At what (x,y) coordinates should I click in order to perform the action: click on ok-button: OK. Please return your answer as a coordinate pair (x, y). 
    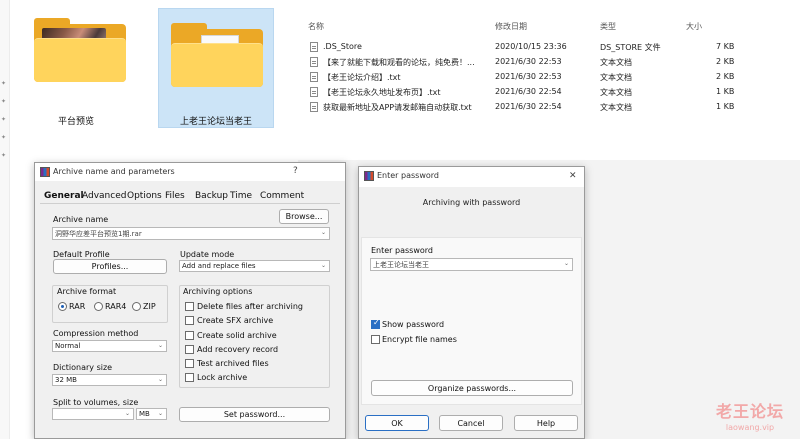
    Looking at the image, I should click on (397, 423).